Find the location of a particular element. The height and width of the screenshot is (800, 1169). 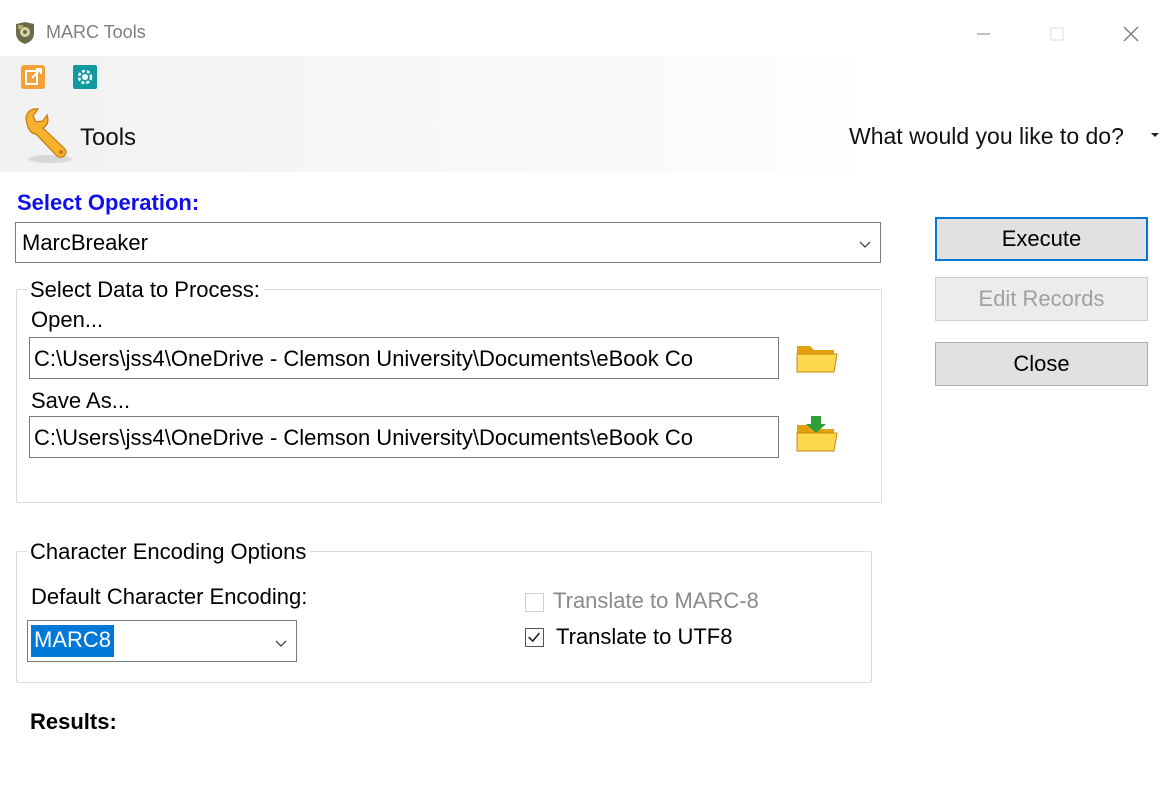

select-operation-label: Select Operation: is located at coordinates (108, 202).